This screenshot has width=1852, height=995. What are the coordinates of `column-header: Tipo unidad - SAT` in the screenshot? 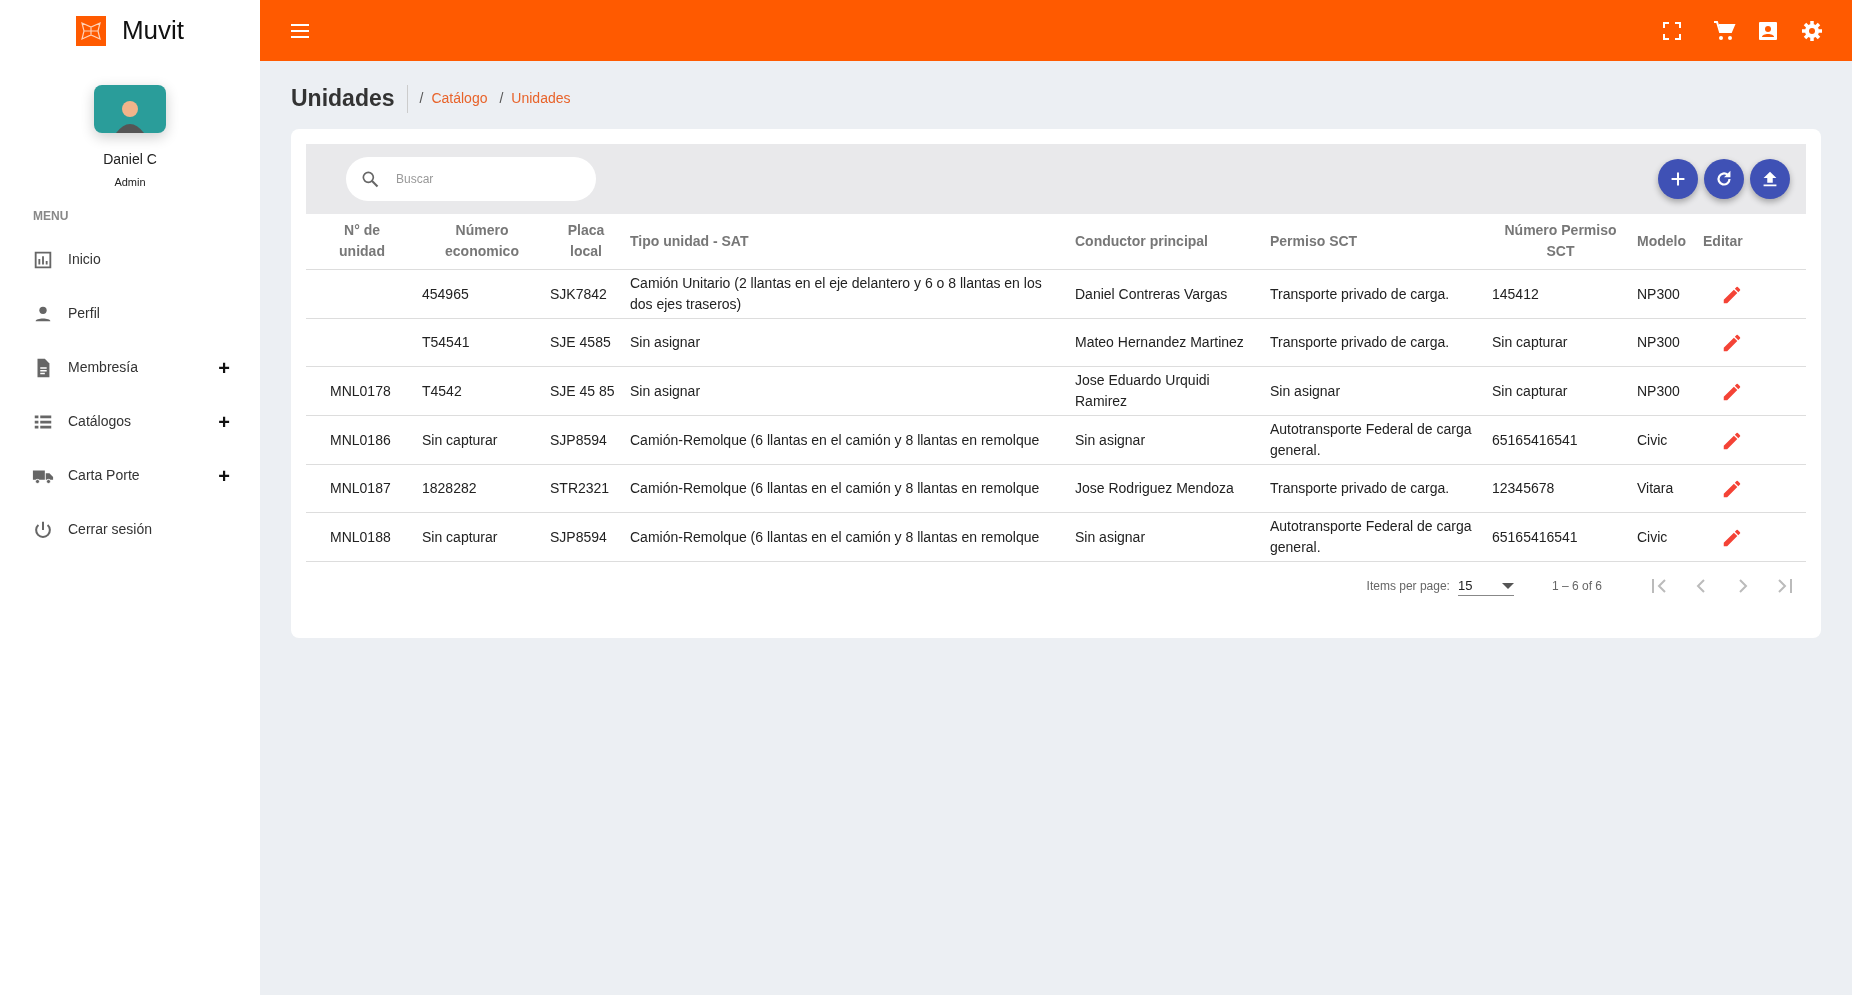 It's located at (848, 241).